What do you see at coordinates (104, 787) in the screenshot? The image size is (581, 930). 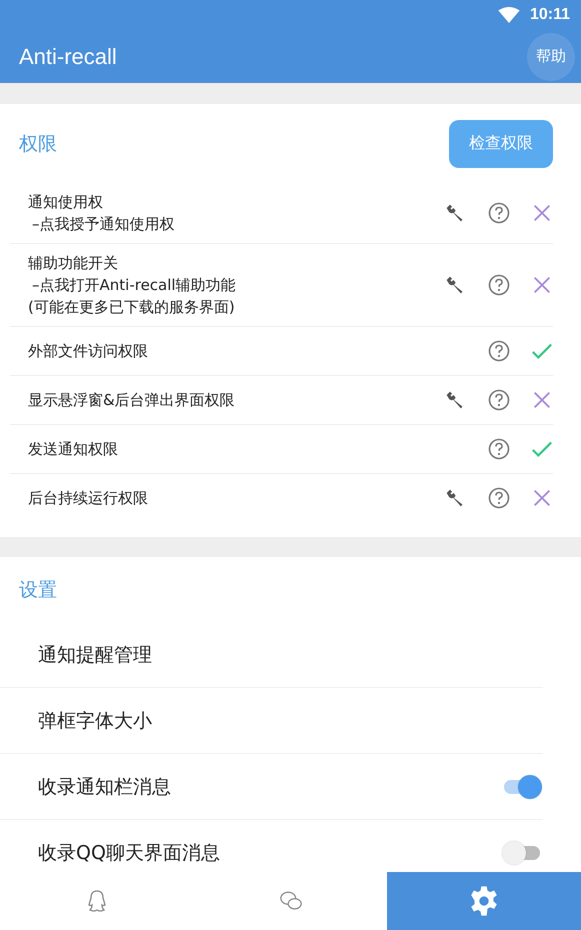 I see `settings-label: 收录通知栏消息` at bounding box center [104, 787].